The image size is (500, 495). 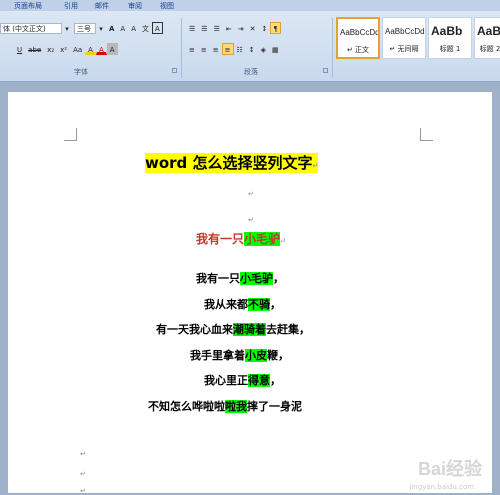 I want to click on style-label: 标题 1, so click(x=450, y=49).